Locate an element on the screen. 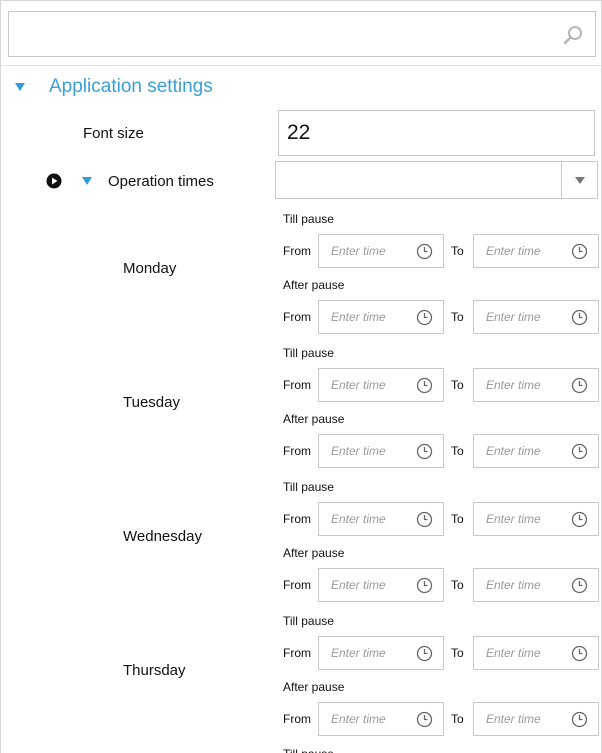 This screenshot has width=602, height=753. operation-times-select is located at coordinates (436, 180).